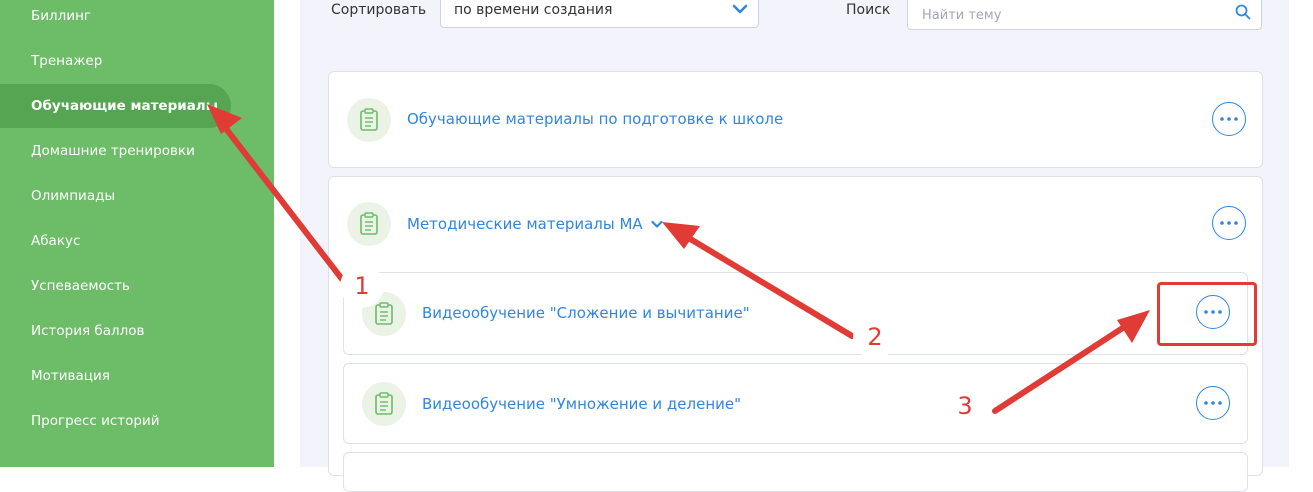 Image resolution: width=1313 pixels, height=492 pixels. I want to click on sub-material-title: Видеообучение "Сложение и вычитание", so click(586, 313).